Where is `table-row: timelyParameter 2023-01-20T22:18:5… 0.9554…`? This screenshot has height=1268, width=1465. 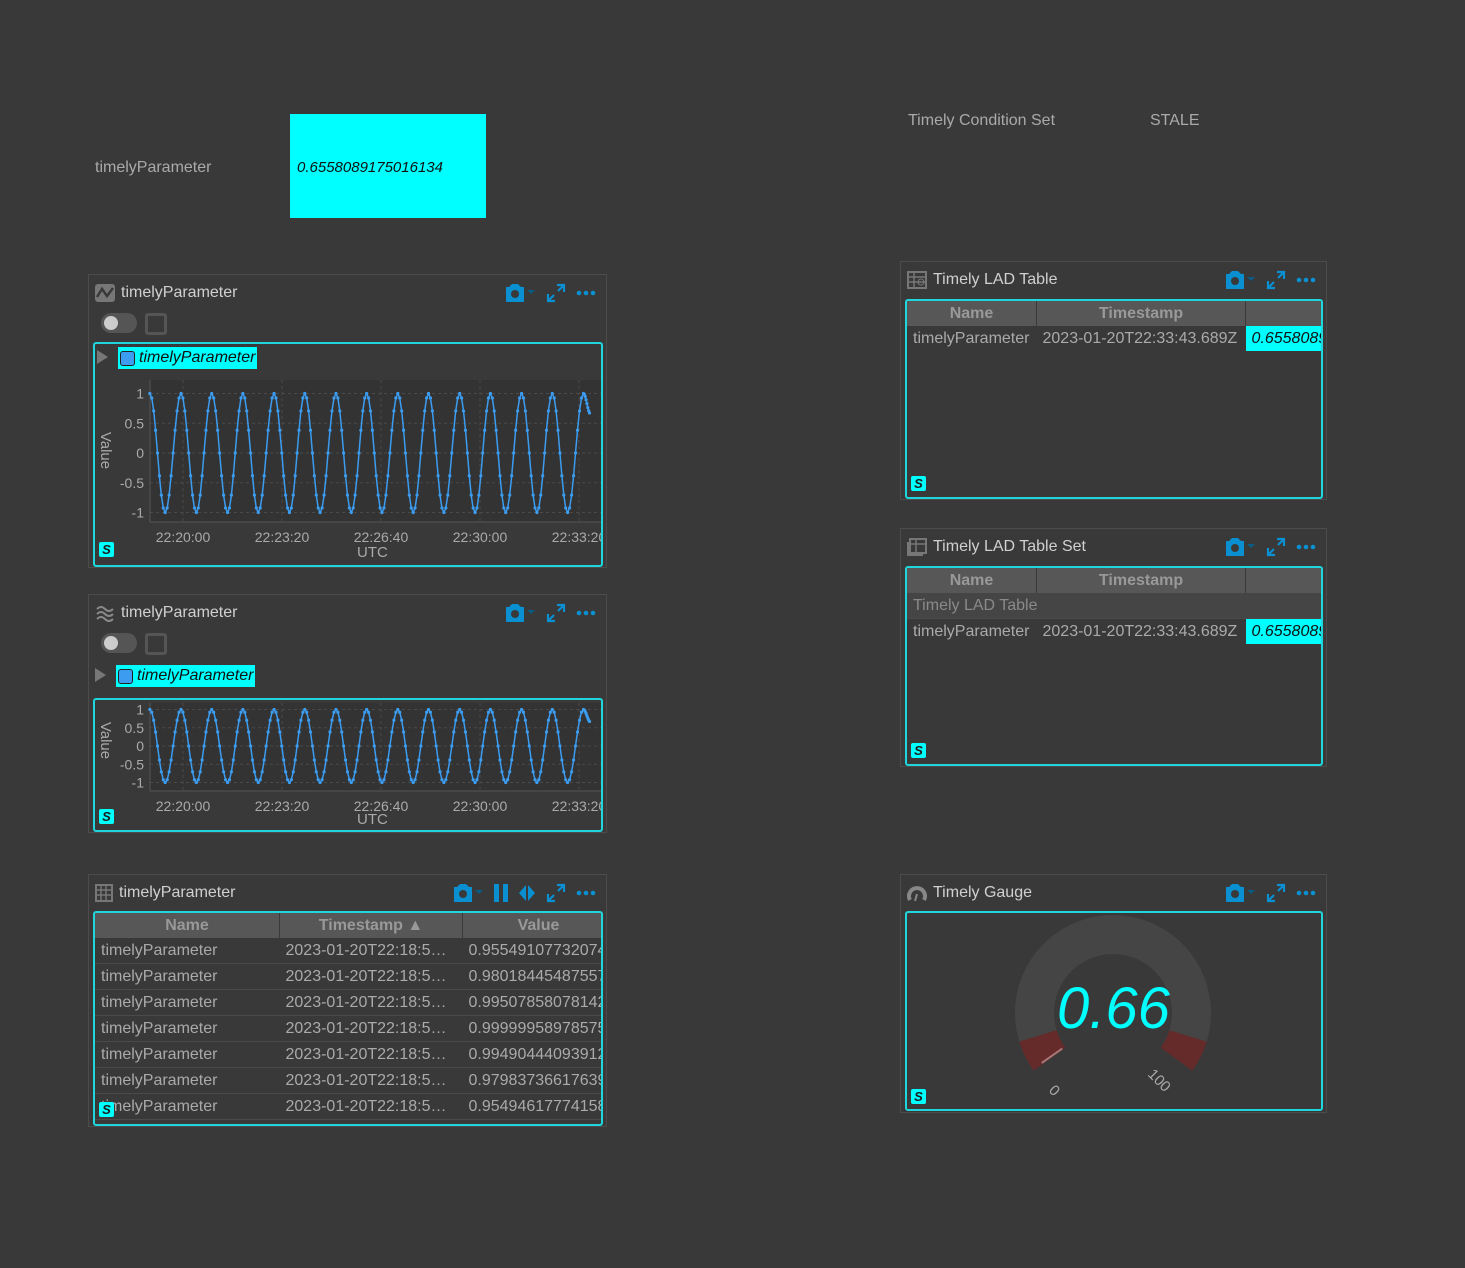
table-row: timelyParameter 2023-01-20T22:18:5… 0.9554… is located at coordinates (348, 951).